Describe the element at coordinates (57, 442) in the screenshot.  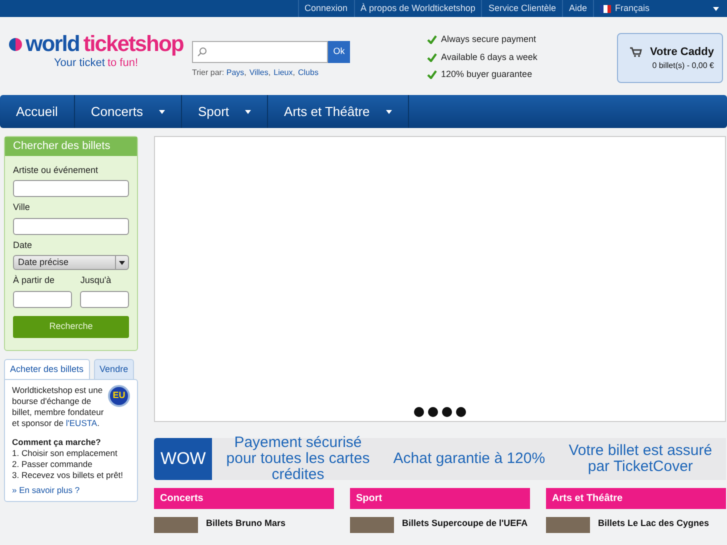
I see `how-title: Comment ça marche?` at that location.